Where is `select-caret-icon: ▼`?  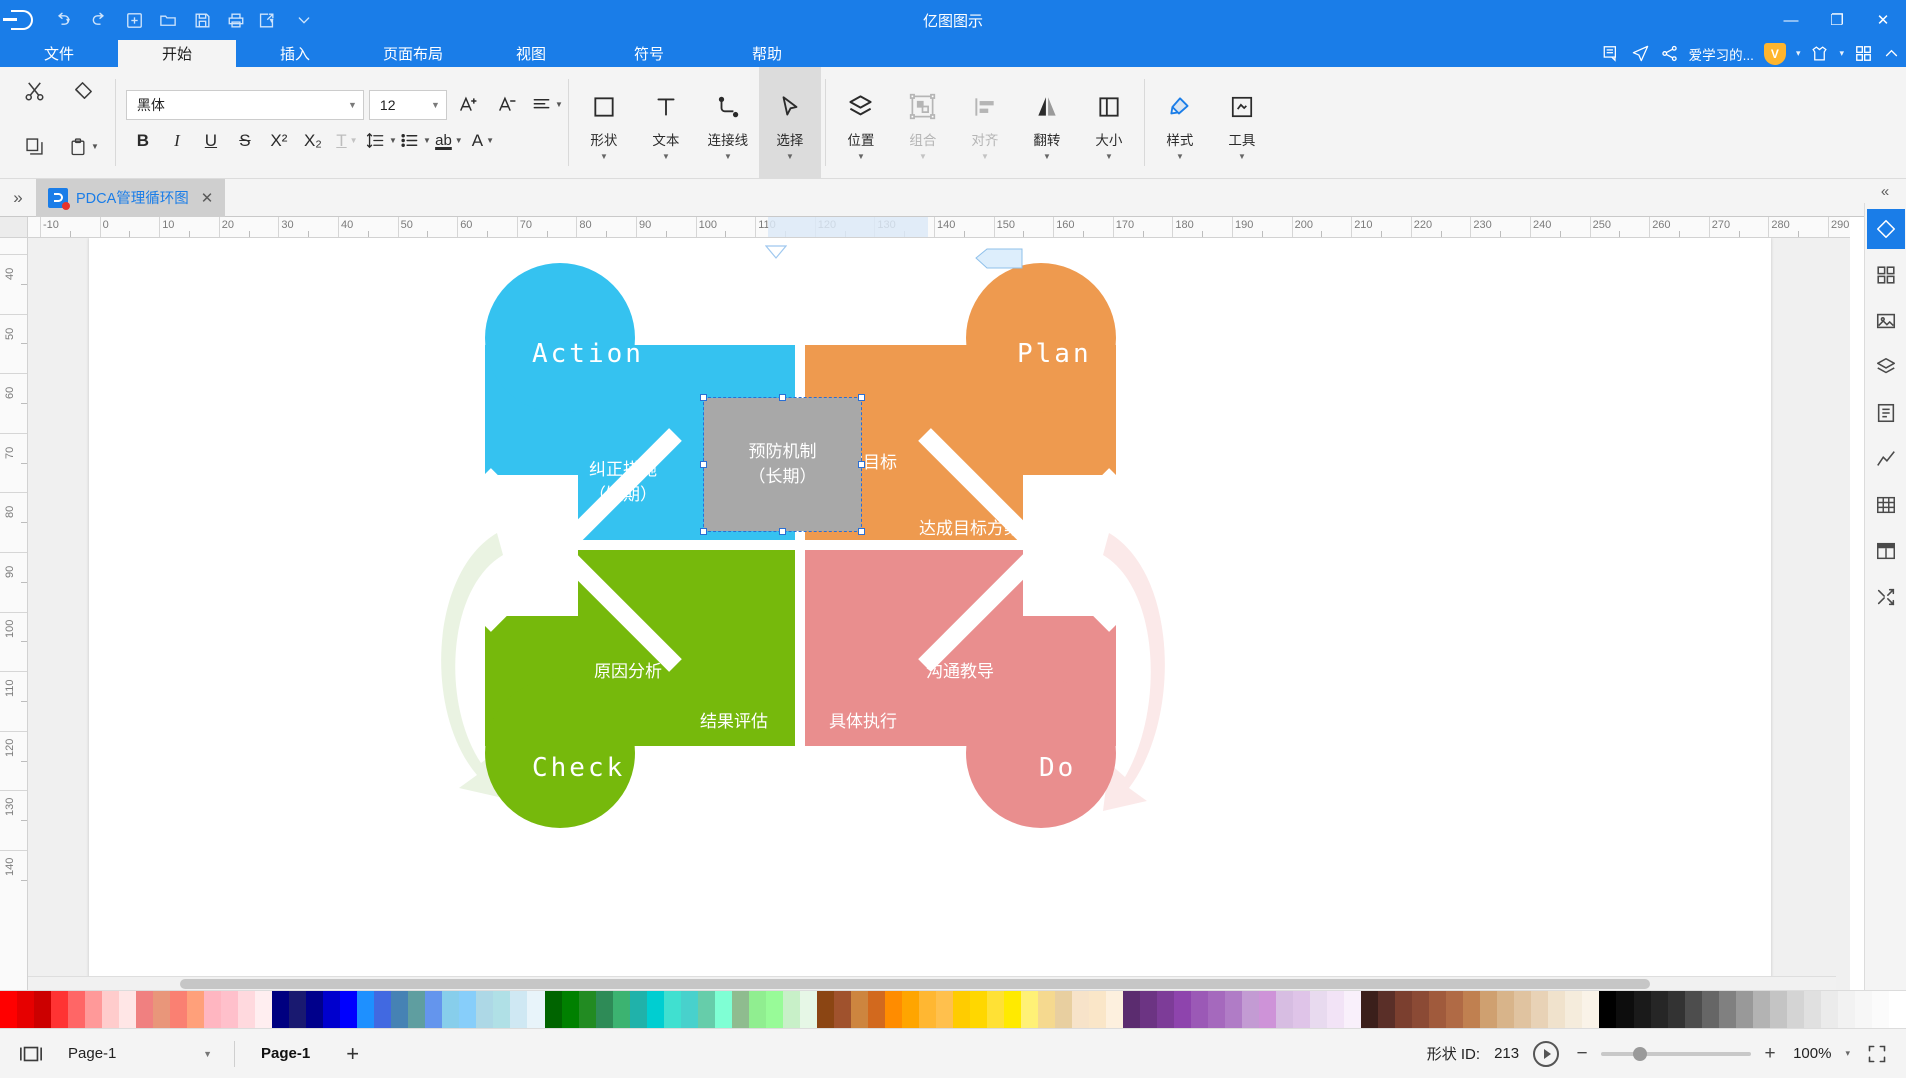
select-caret-icon: ▼ is located at coordinates (790, 157).